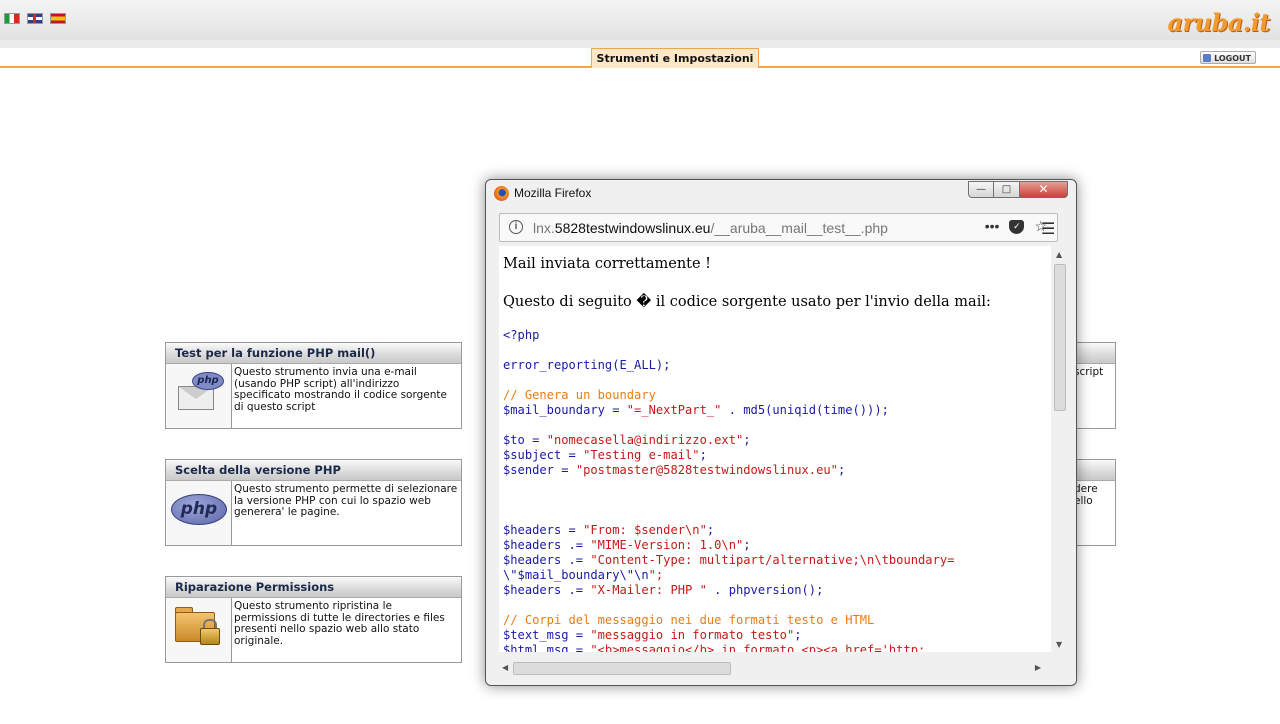 The width and height of the screenshot is (1280, 724). I want to click on url-actions: ••• ✓ ☆, so click(1016, 226).